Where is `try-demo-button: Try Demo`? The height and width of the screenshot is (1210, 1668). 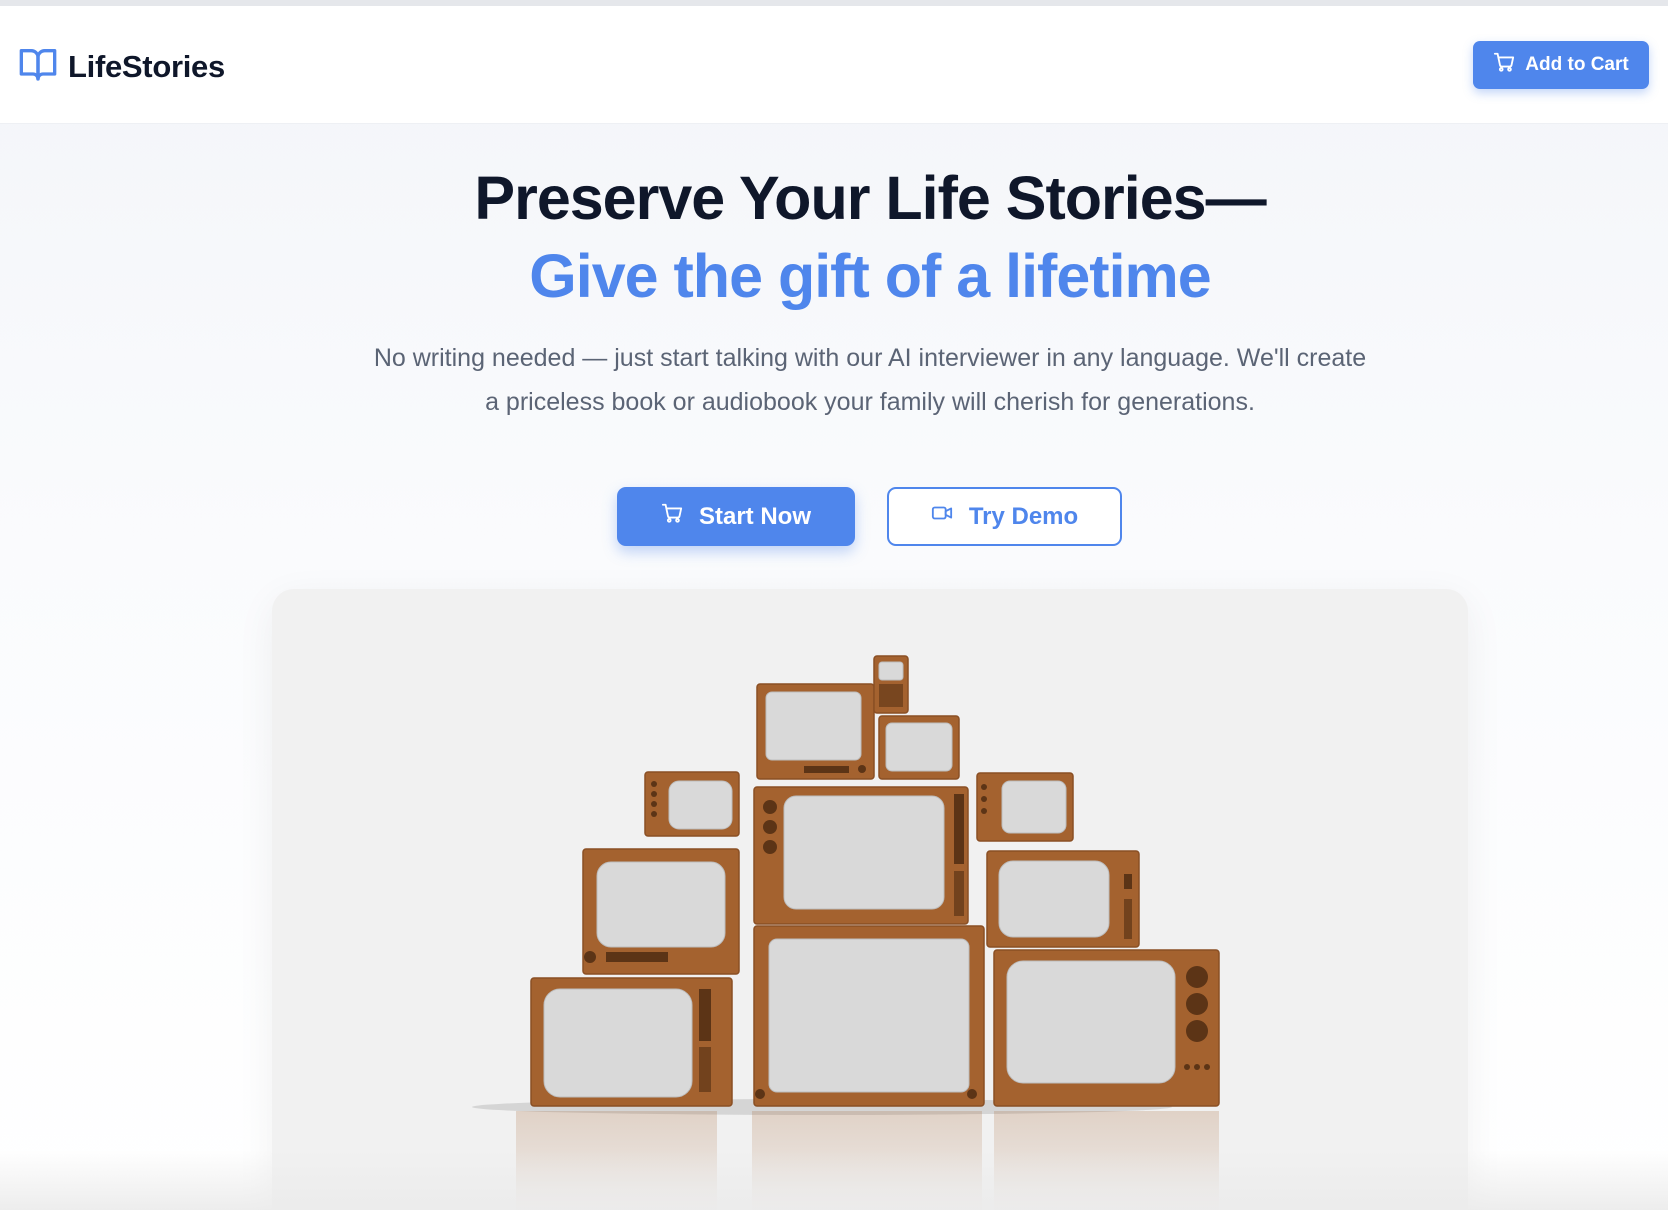
try-demo-button: Try Demo is located at coordinates (1004, 516).